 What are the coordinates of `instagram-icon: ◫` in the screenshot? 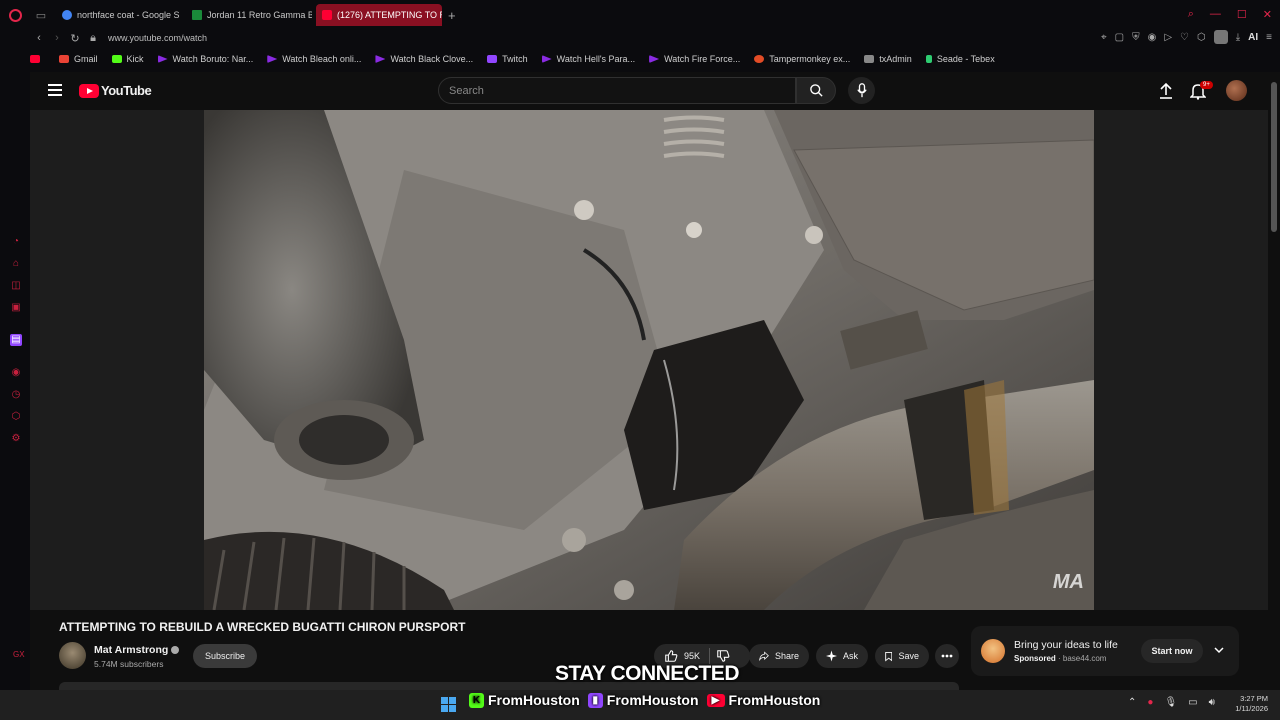 It's located at (16, 286).